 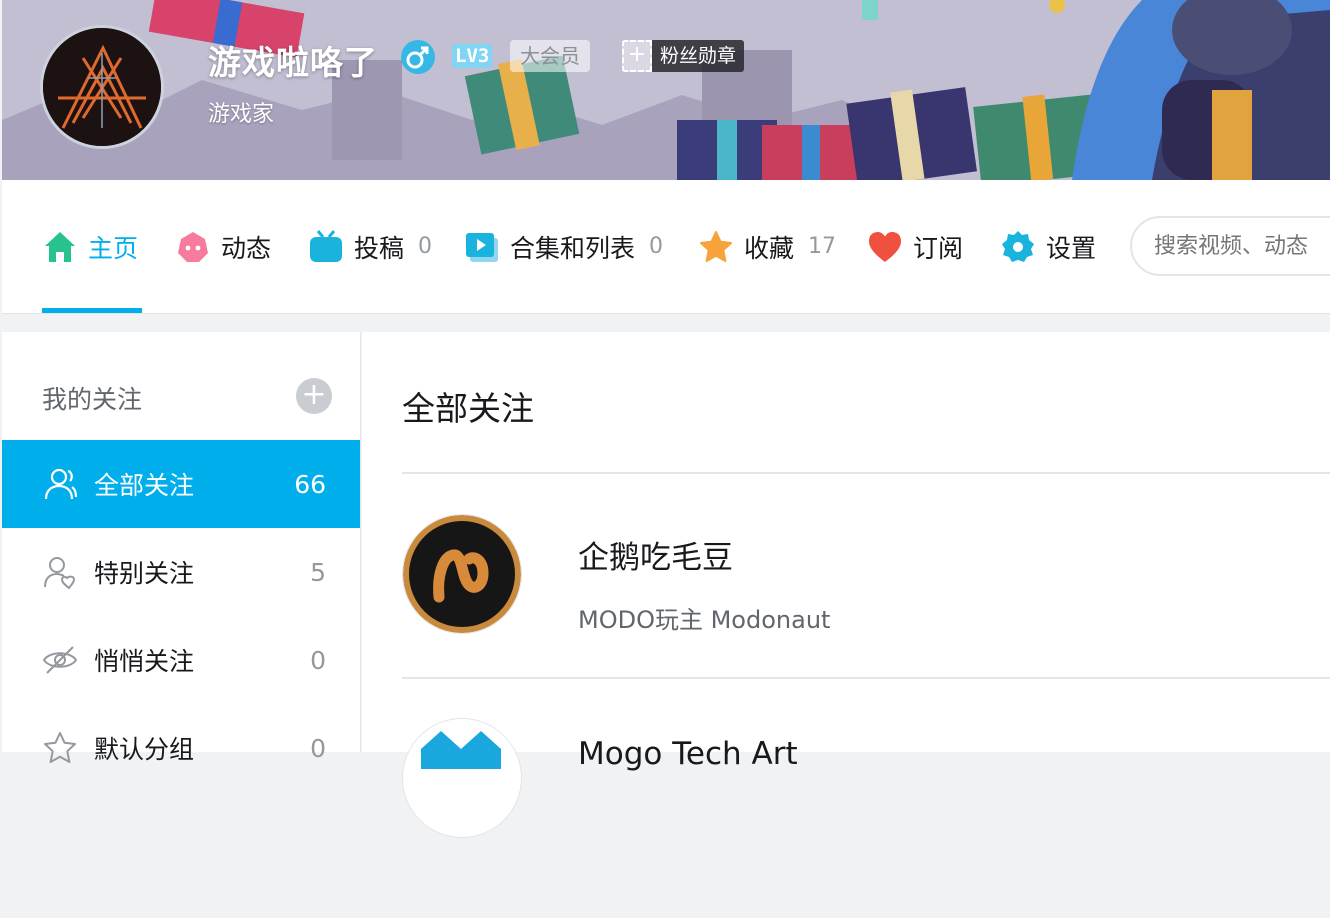 I want to click on tab-settings-label: 设置, so click(x=1071, y=248).